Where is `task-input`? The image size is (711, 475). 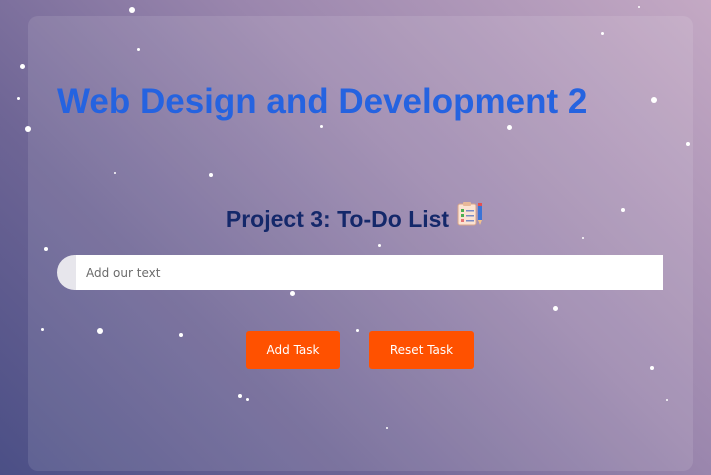
task-input is located at coordinates (369, 272).